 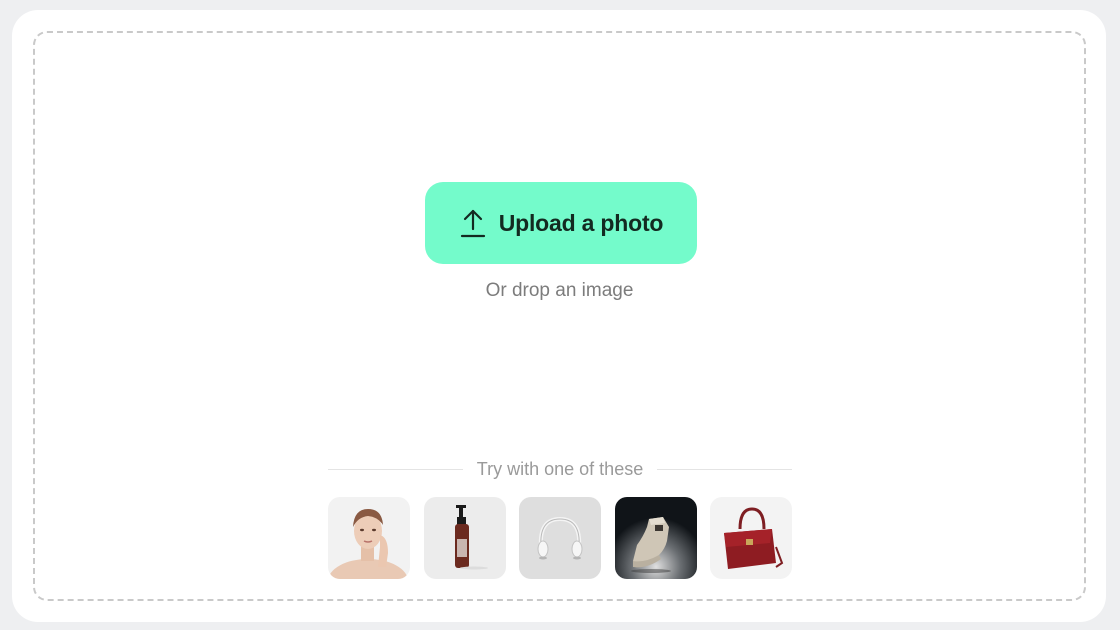 I want to click on sample-thumbnail-handbag, so click(x=751, y=538).